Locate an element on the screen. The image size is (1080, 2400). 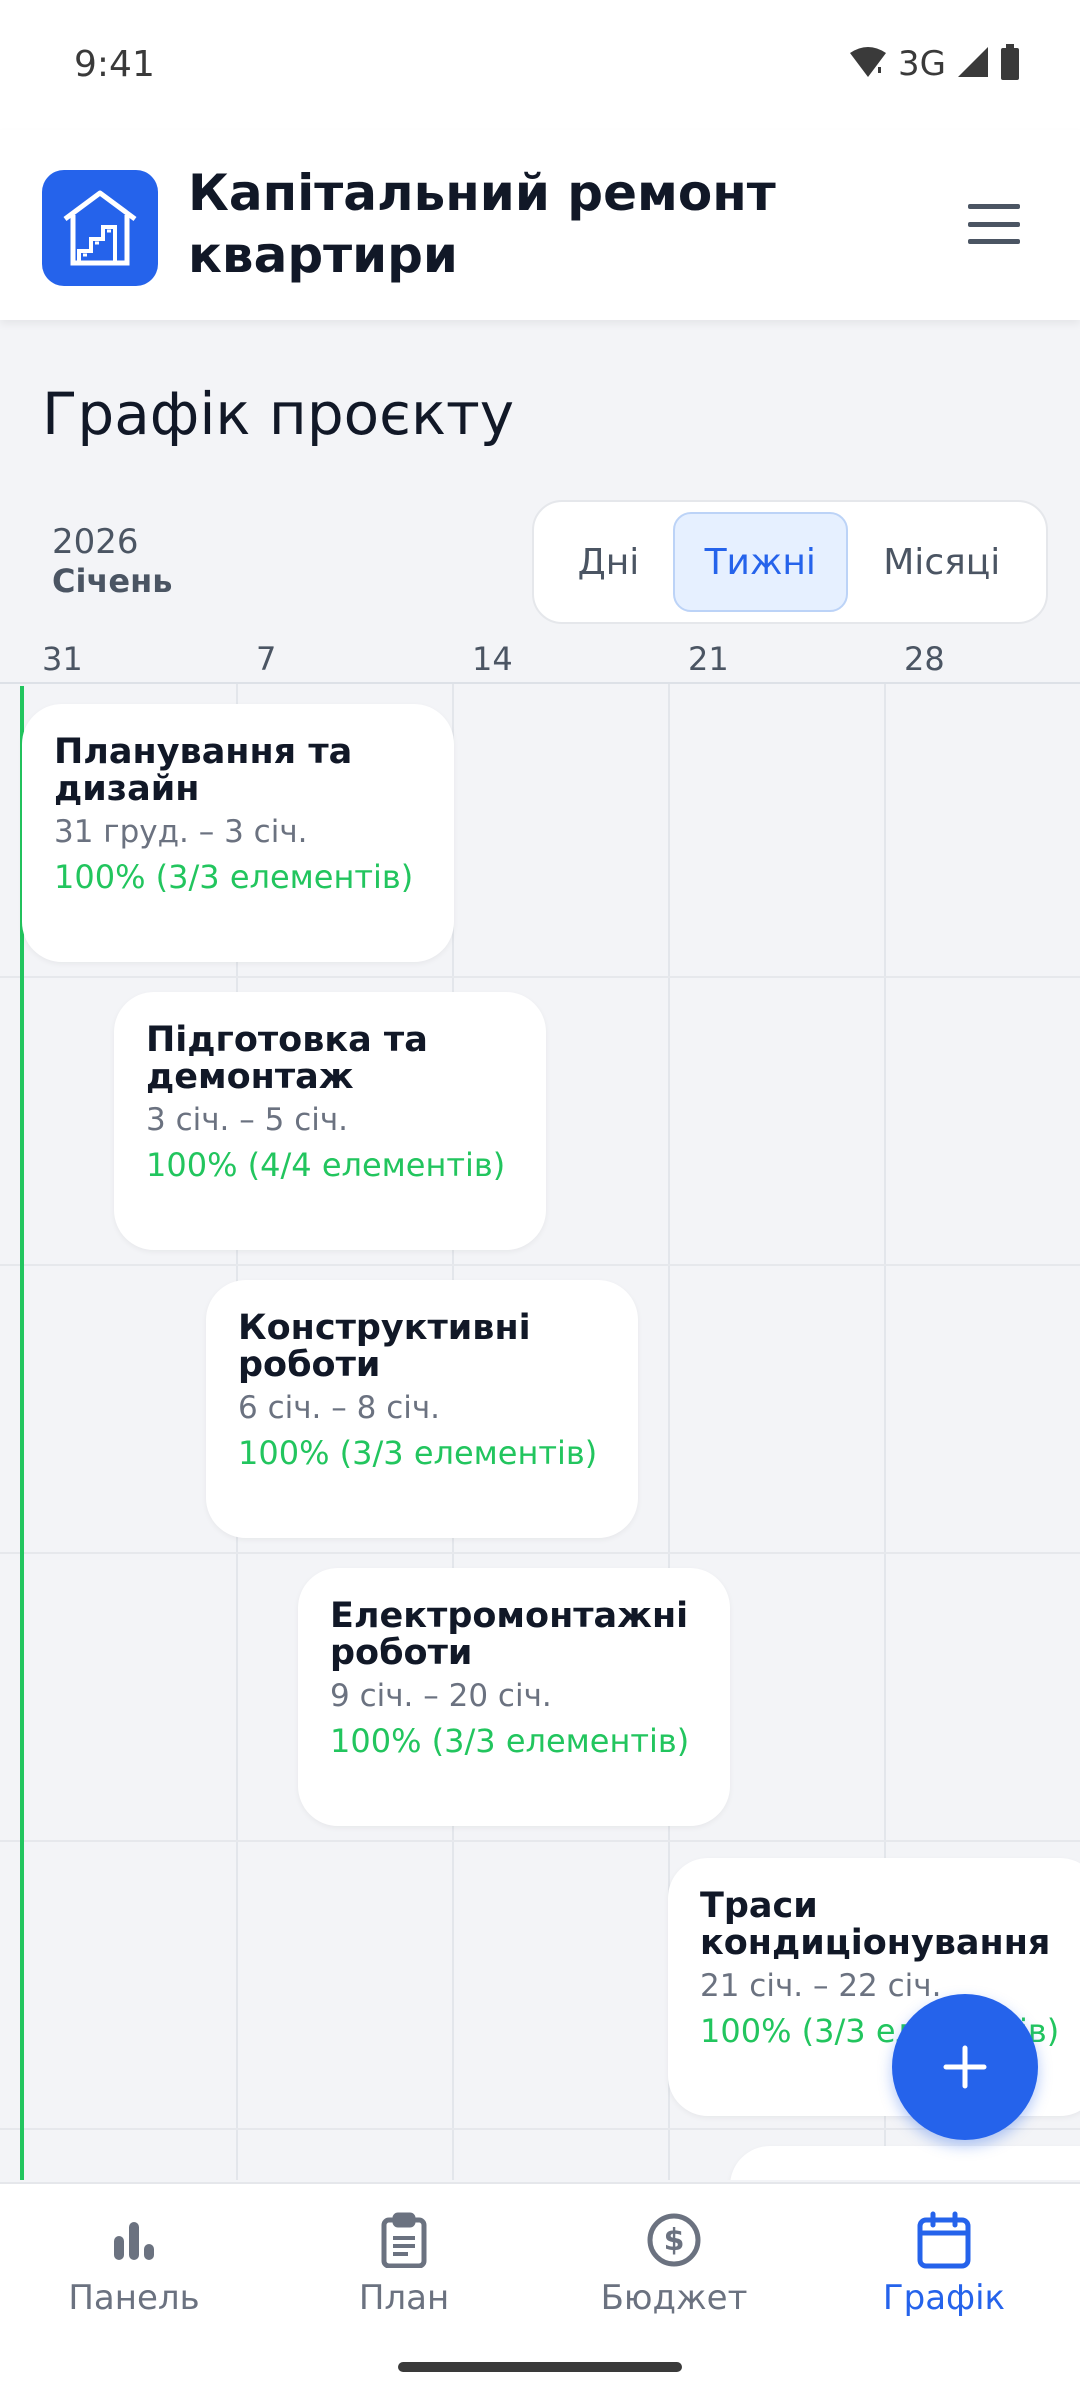
gesture-bar is located at coordinates (540, 2367).